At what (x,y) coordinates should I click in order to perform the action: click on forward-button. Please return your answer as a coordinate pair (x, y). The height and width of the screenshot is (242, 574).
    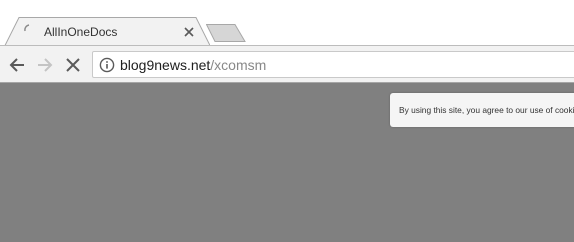
    Looking at the image, I should click on (45, 65).